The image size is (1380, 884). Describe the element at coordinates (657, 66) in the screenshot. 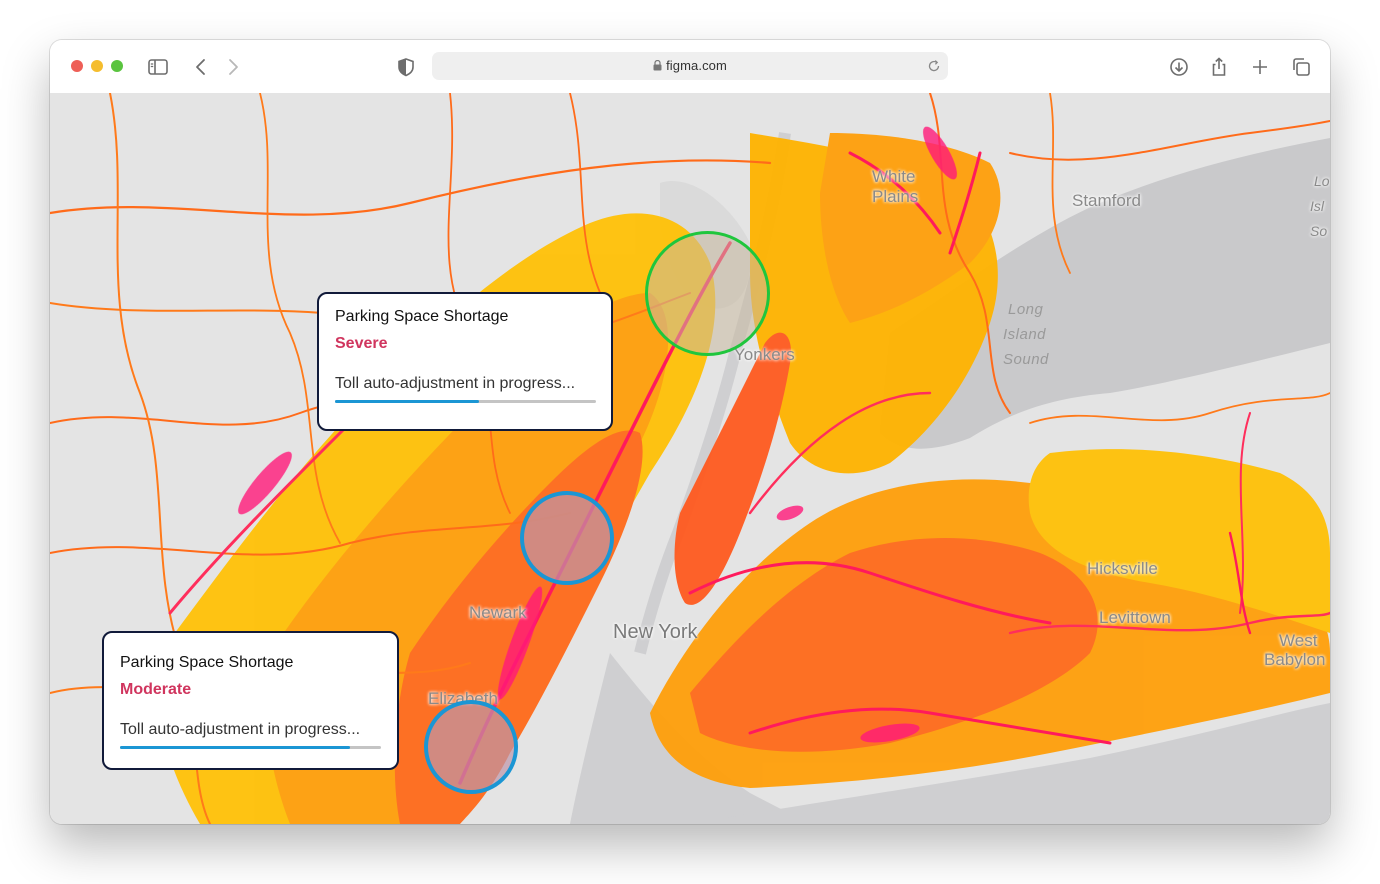

I see `lock-icon` at that location.